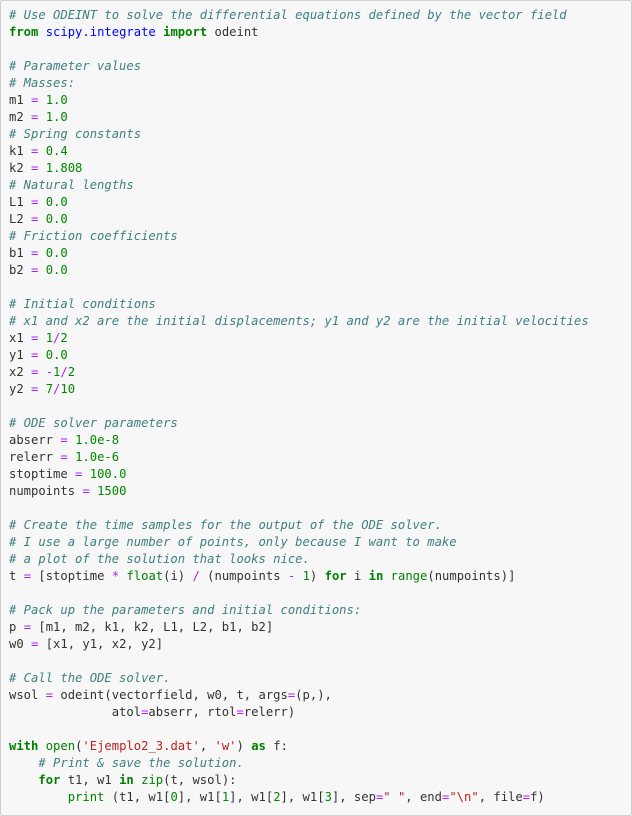  What do you see at coordinates (38, 202) in the screenshot?
I see `code-line: L1 = 0.0` at bounding box center [38, 202].